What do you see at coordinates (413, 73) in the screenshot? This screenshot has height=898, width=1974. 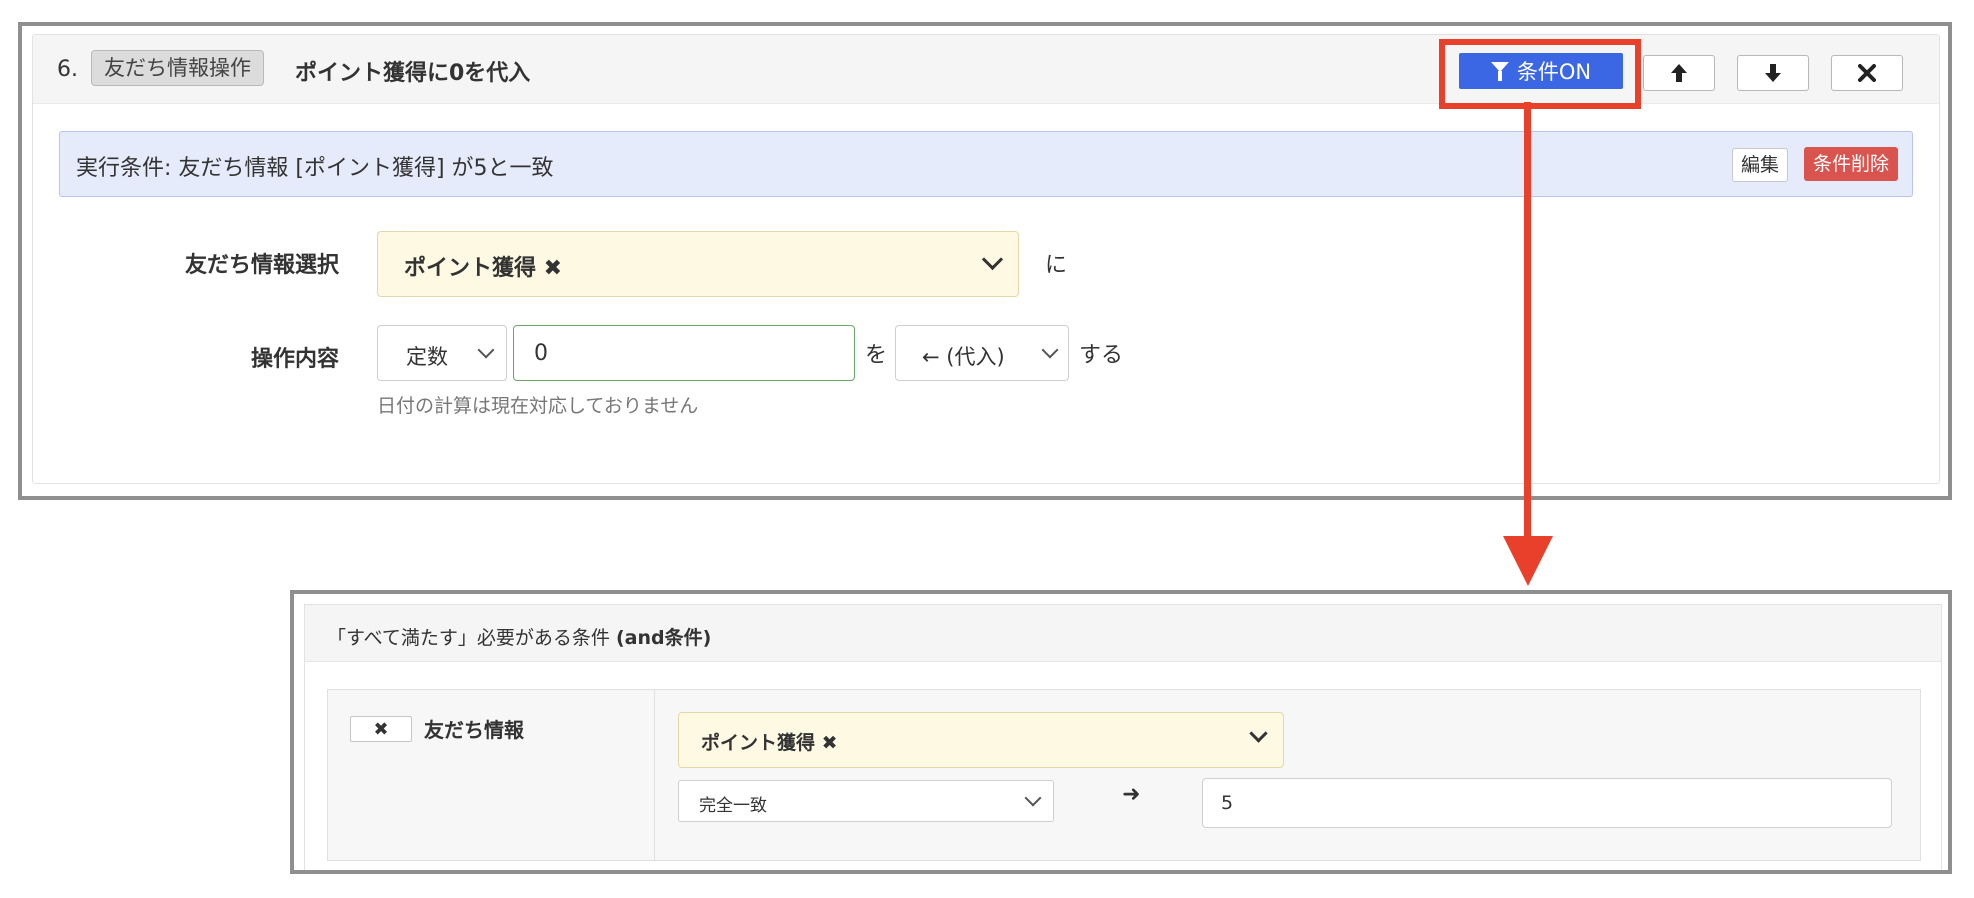 I see `step-title: ポイント獲得に0を代入` at bounding box center [413, 73].